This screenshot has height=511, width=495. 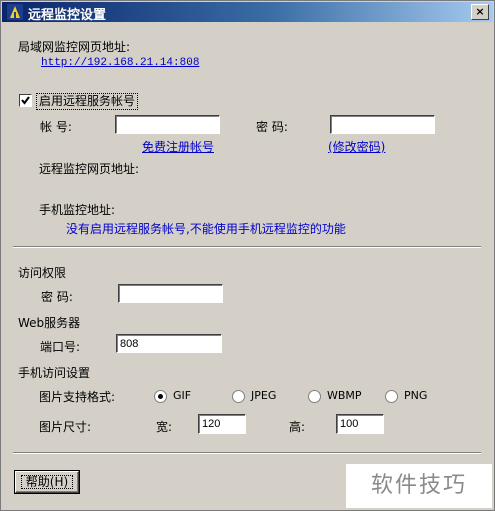 What do you see at coordinates (314, 396) in the screenshot?
I see `format-wbmp-radio` at bounding box center [314, 396].